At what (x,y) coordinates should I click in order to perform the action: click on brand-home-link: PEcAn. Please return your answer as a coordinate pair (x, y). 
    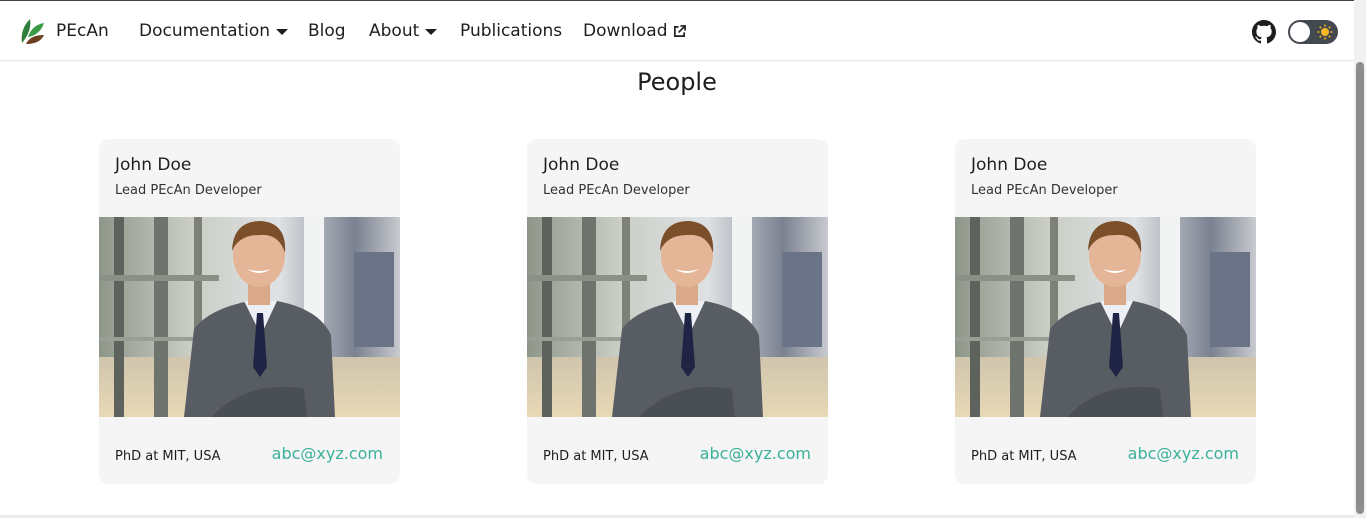
    Looking at the image, I should click on (62, 31).